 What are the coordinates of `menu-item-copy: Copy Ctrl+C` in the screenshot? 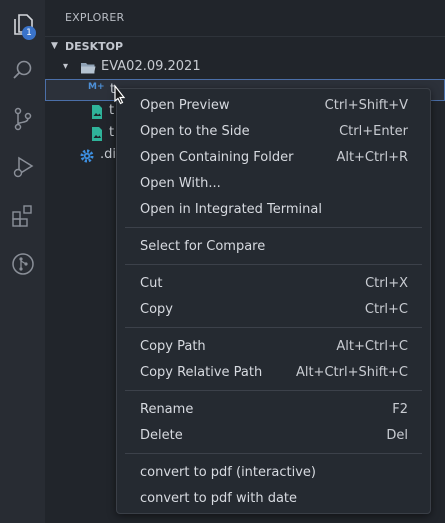 It's located at (273, 310).